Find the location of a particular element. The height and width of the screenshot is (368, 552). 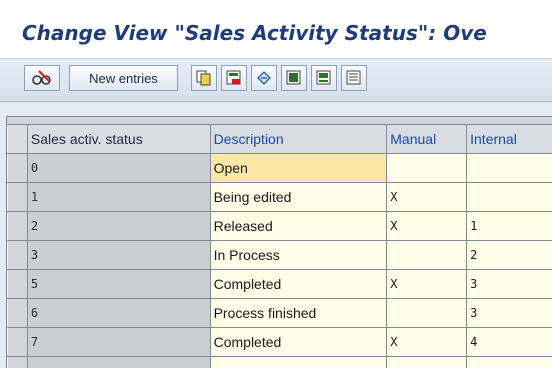

column-header-sales-activ-status: Sales activ. status is located at coordinates (118, 139).